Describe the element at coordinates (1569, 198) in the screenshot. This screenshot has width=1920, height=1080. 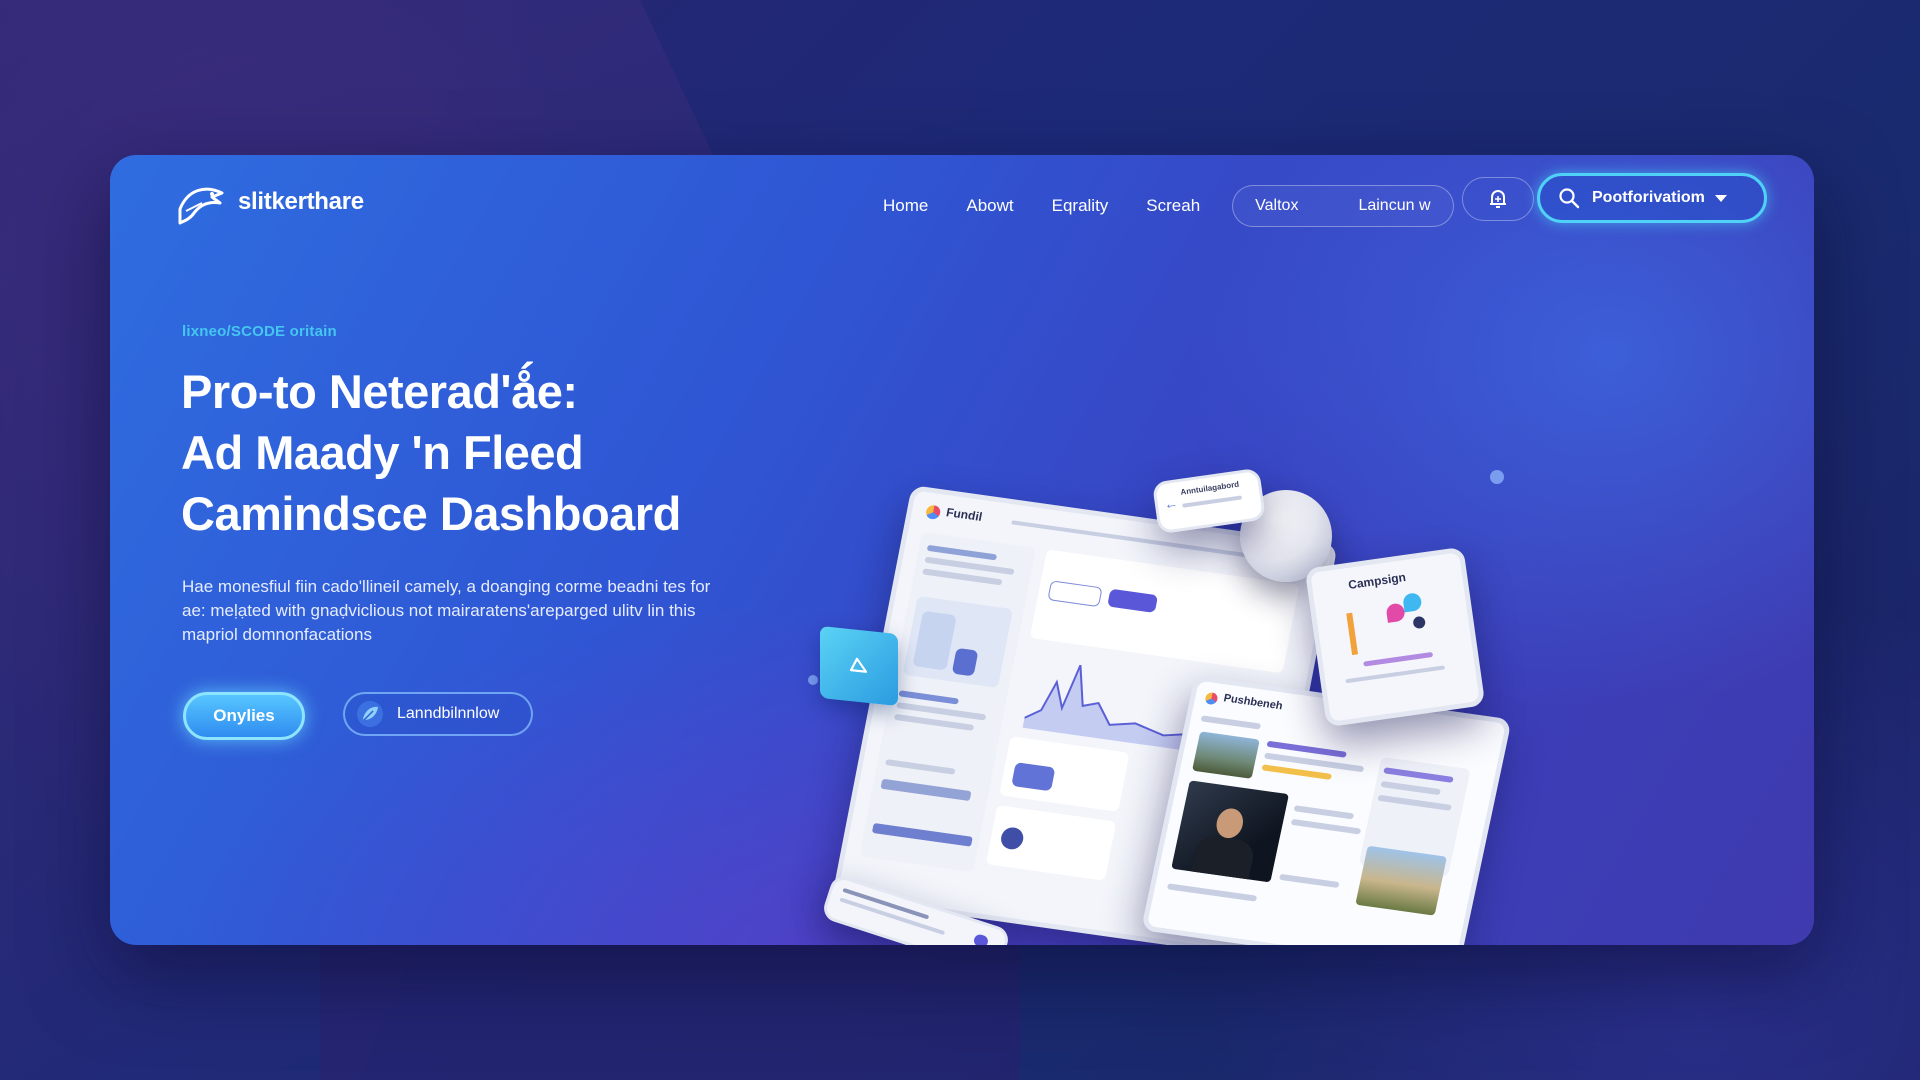
I see `search-icon` at that location.